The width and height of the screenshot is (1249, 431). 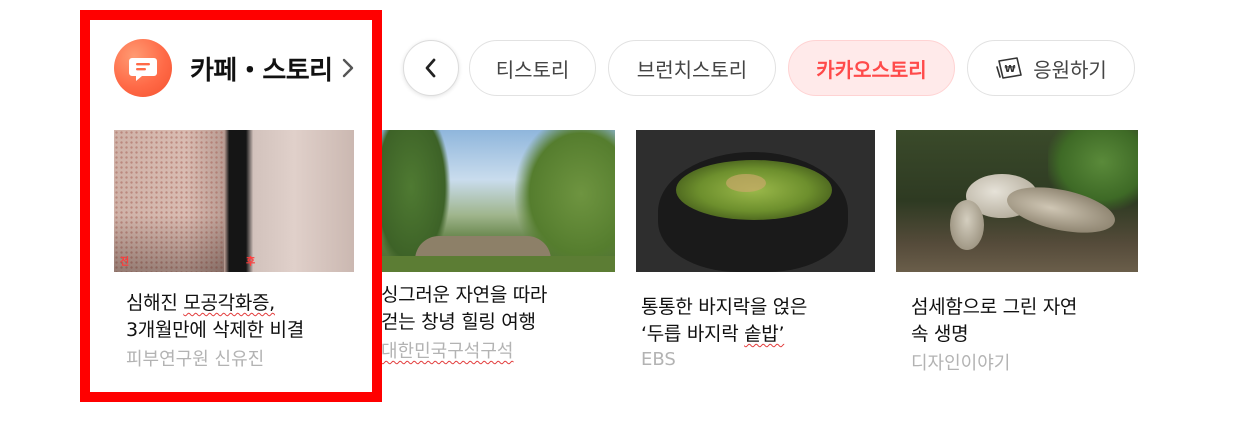 What do you see at coordinates (758, 321) in the screenshot?
I see `card-title: 통통한 바지락을 얹은 ‘두릅 바지락 솥밥’` at bounding box center [758, 321].